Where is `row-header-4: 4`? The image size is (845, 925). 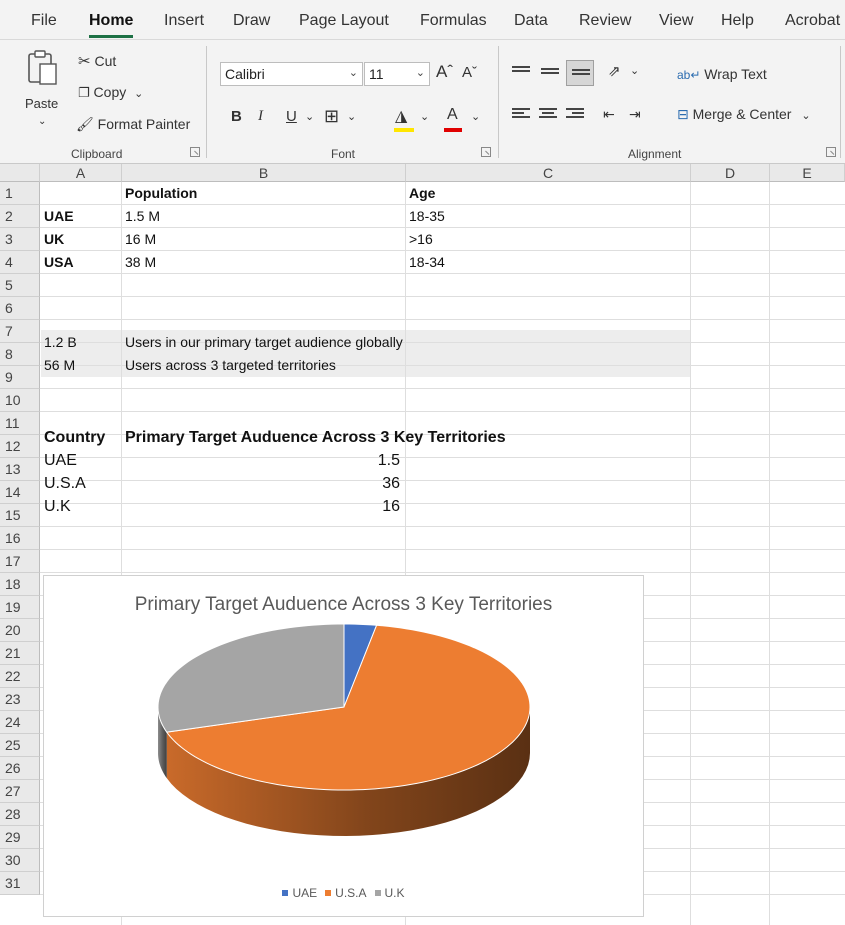
row-header-4: 4 is located at coordinates (20, 262).